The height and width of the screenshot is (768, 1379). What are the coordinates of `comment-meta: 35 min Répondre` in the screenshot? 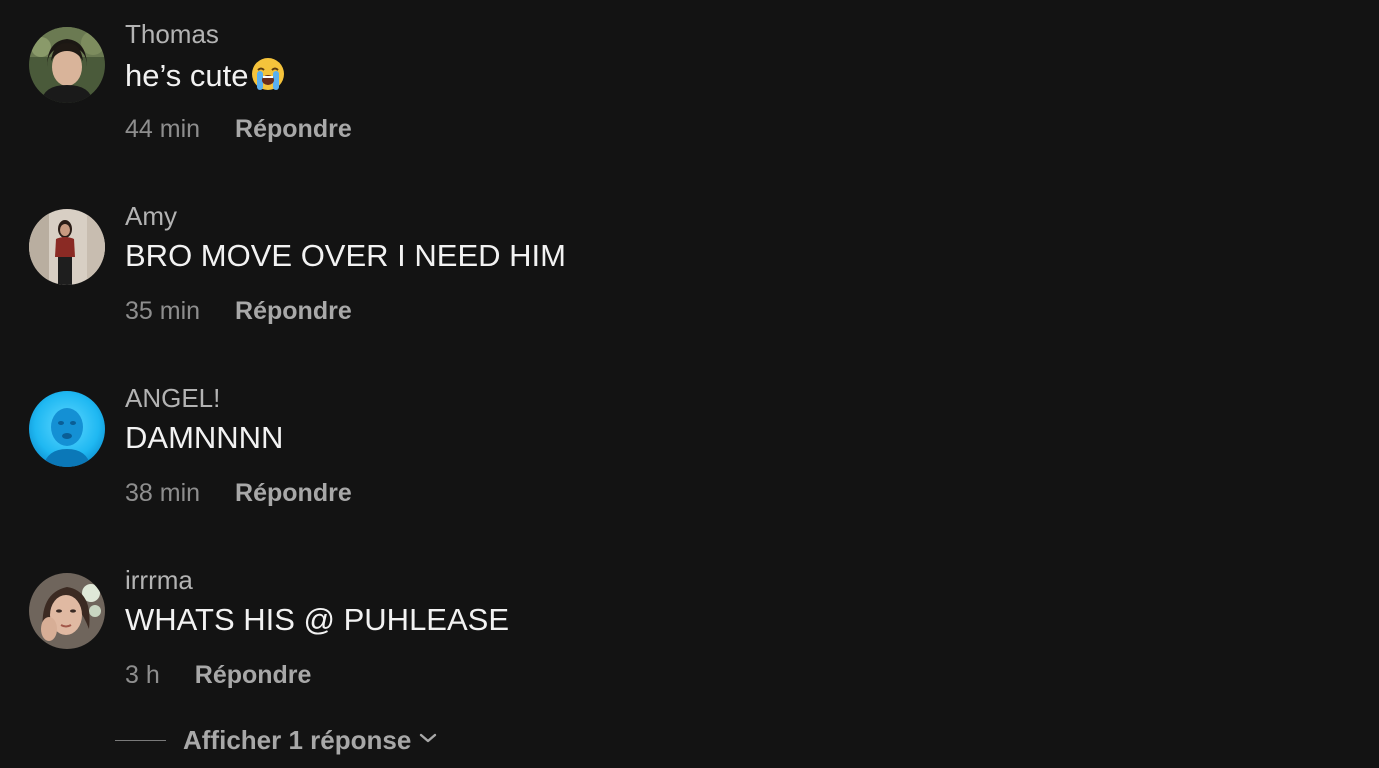 It's located at (238, 311).